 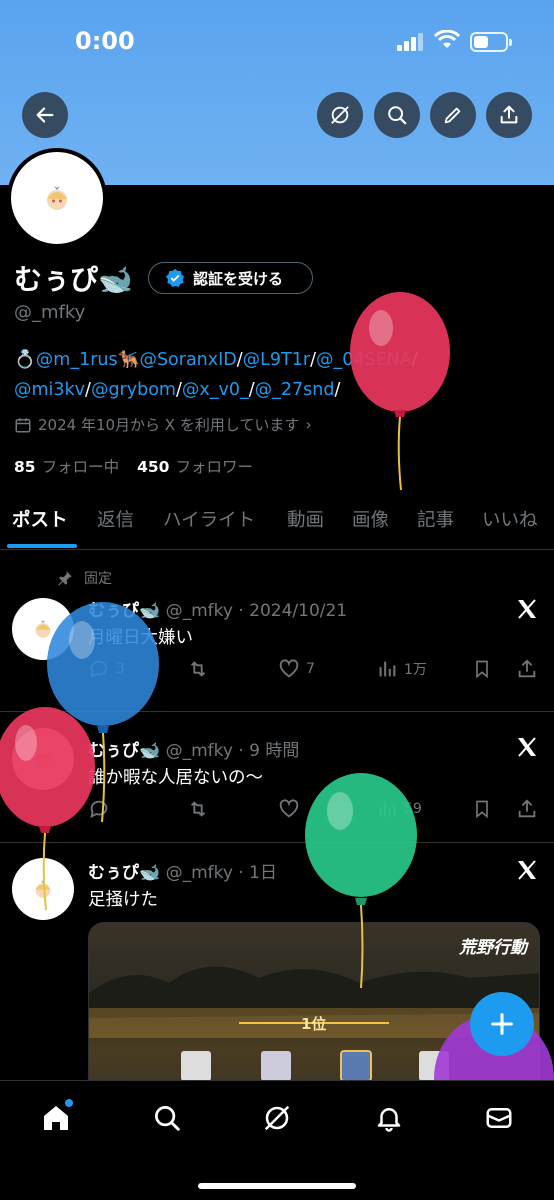 I want to click on following-label: フォロー中, so click(x=80, y=467).